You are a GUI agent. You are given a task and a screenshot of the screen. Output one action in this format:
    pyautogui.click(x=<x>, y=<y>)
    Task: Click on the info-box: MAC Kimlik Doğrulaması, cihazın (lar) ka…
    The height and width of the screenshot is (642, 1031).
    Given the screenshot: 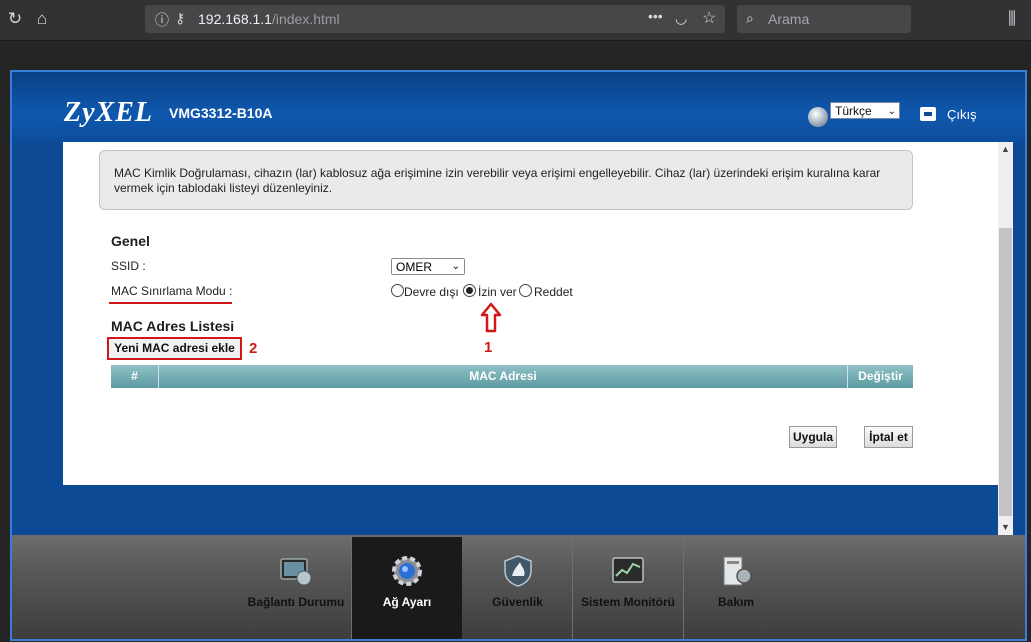 What is the action you would take?
    pyautogui.click(x=506, y=180)
    